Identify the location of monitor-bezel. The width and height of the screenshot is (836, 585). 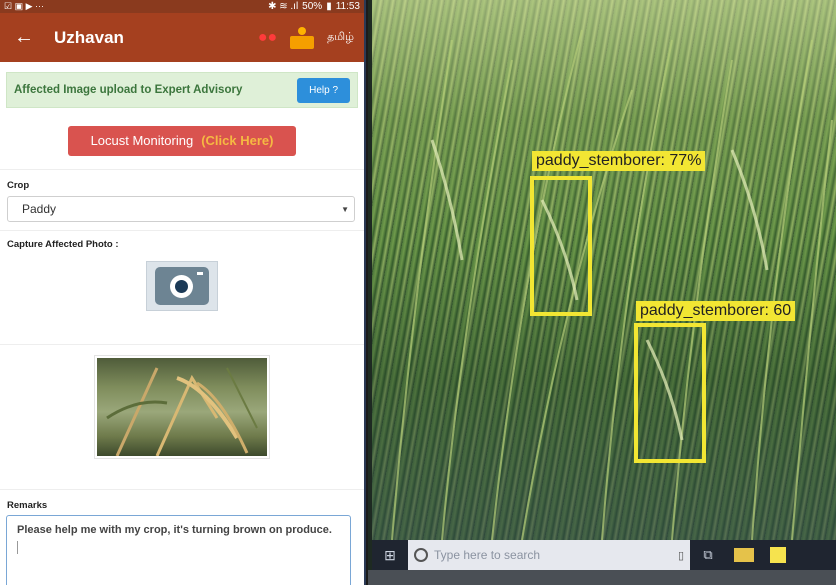
(602, 577).